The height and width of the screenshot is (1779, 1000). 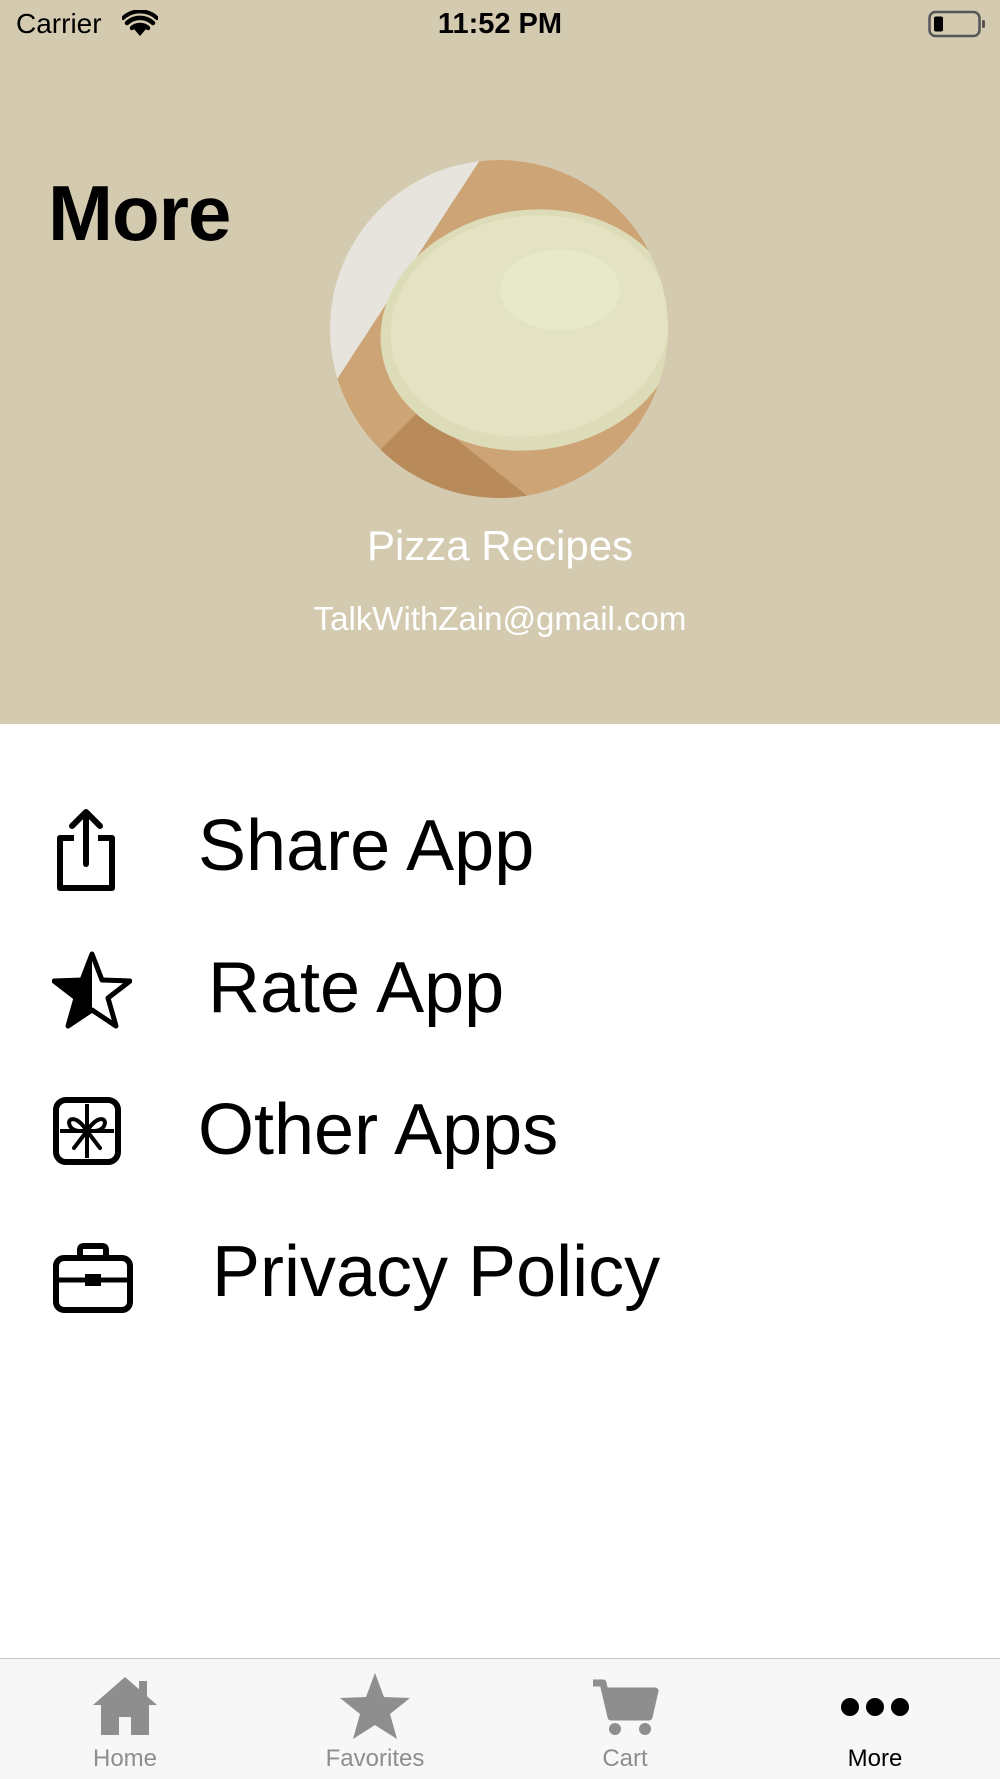 I want to click on tab-cart: Cart, so click(x=625, y=1719).